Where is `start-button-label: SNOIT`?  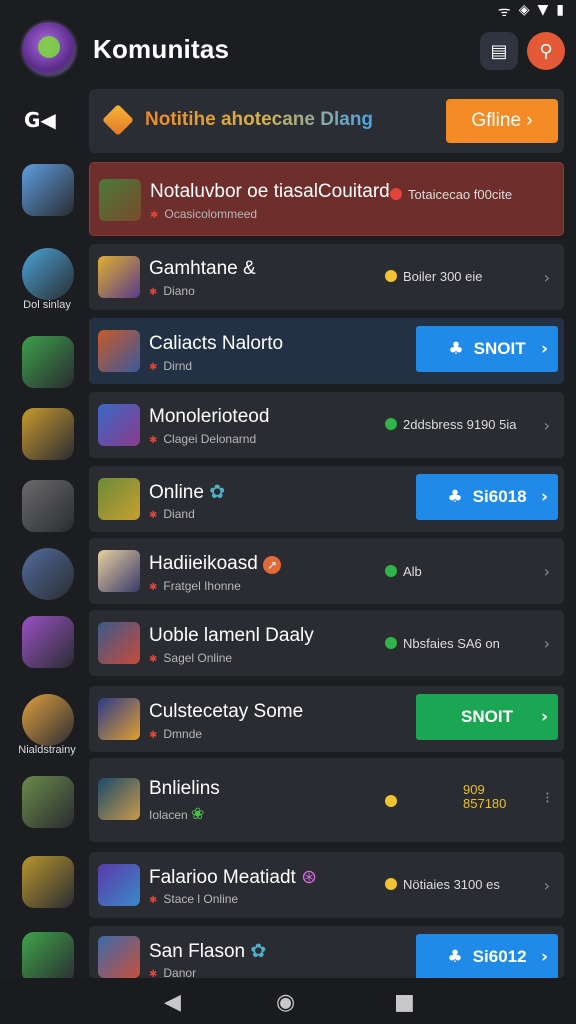
start-button-label: SNOIT is located at coordinates (499, 348).